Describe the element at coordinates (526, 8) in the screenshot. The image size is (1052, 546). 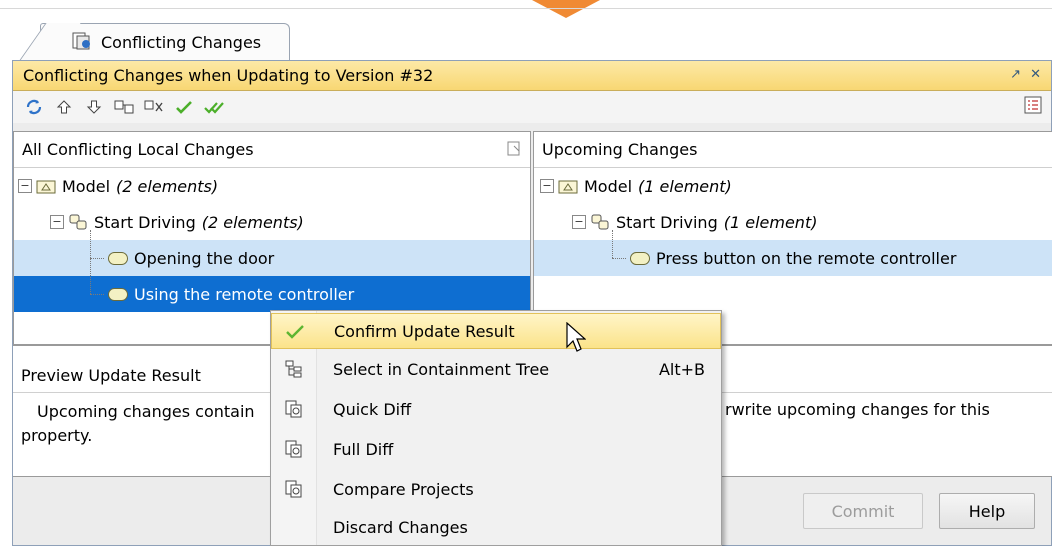
I see `top-divider` at that location.